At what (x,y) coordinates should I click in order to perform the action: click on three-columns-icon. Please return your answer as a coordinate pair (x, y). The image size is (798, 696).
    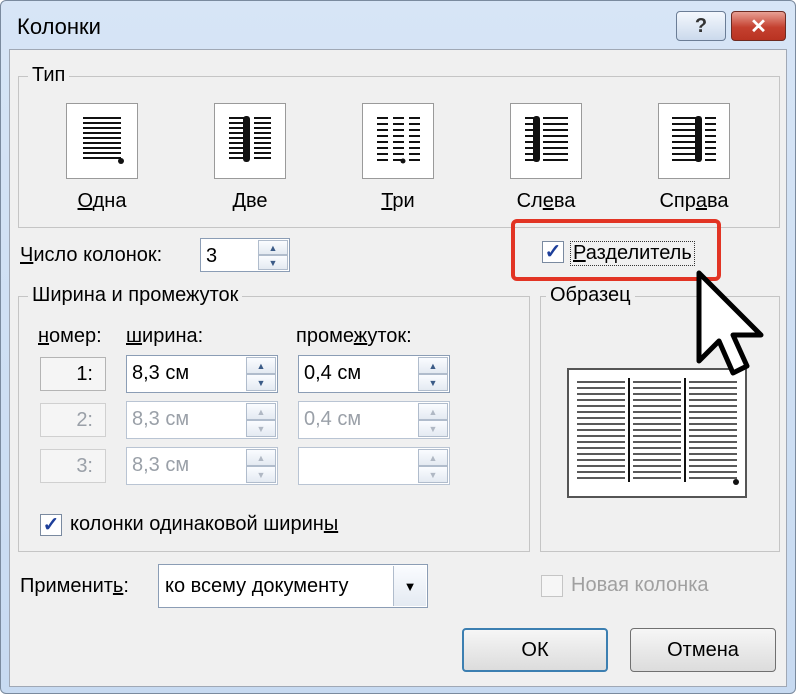
    Looking at the image, I should click on (398, 140).